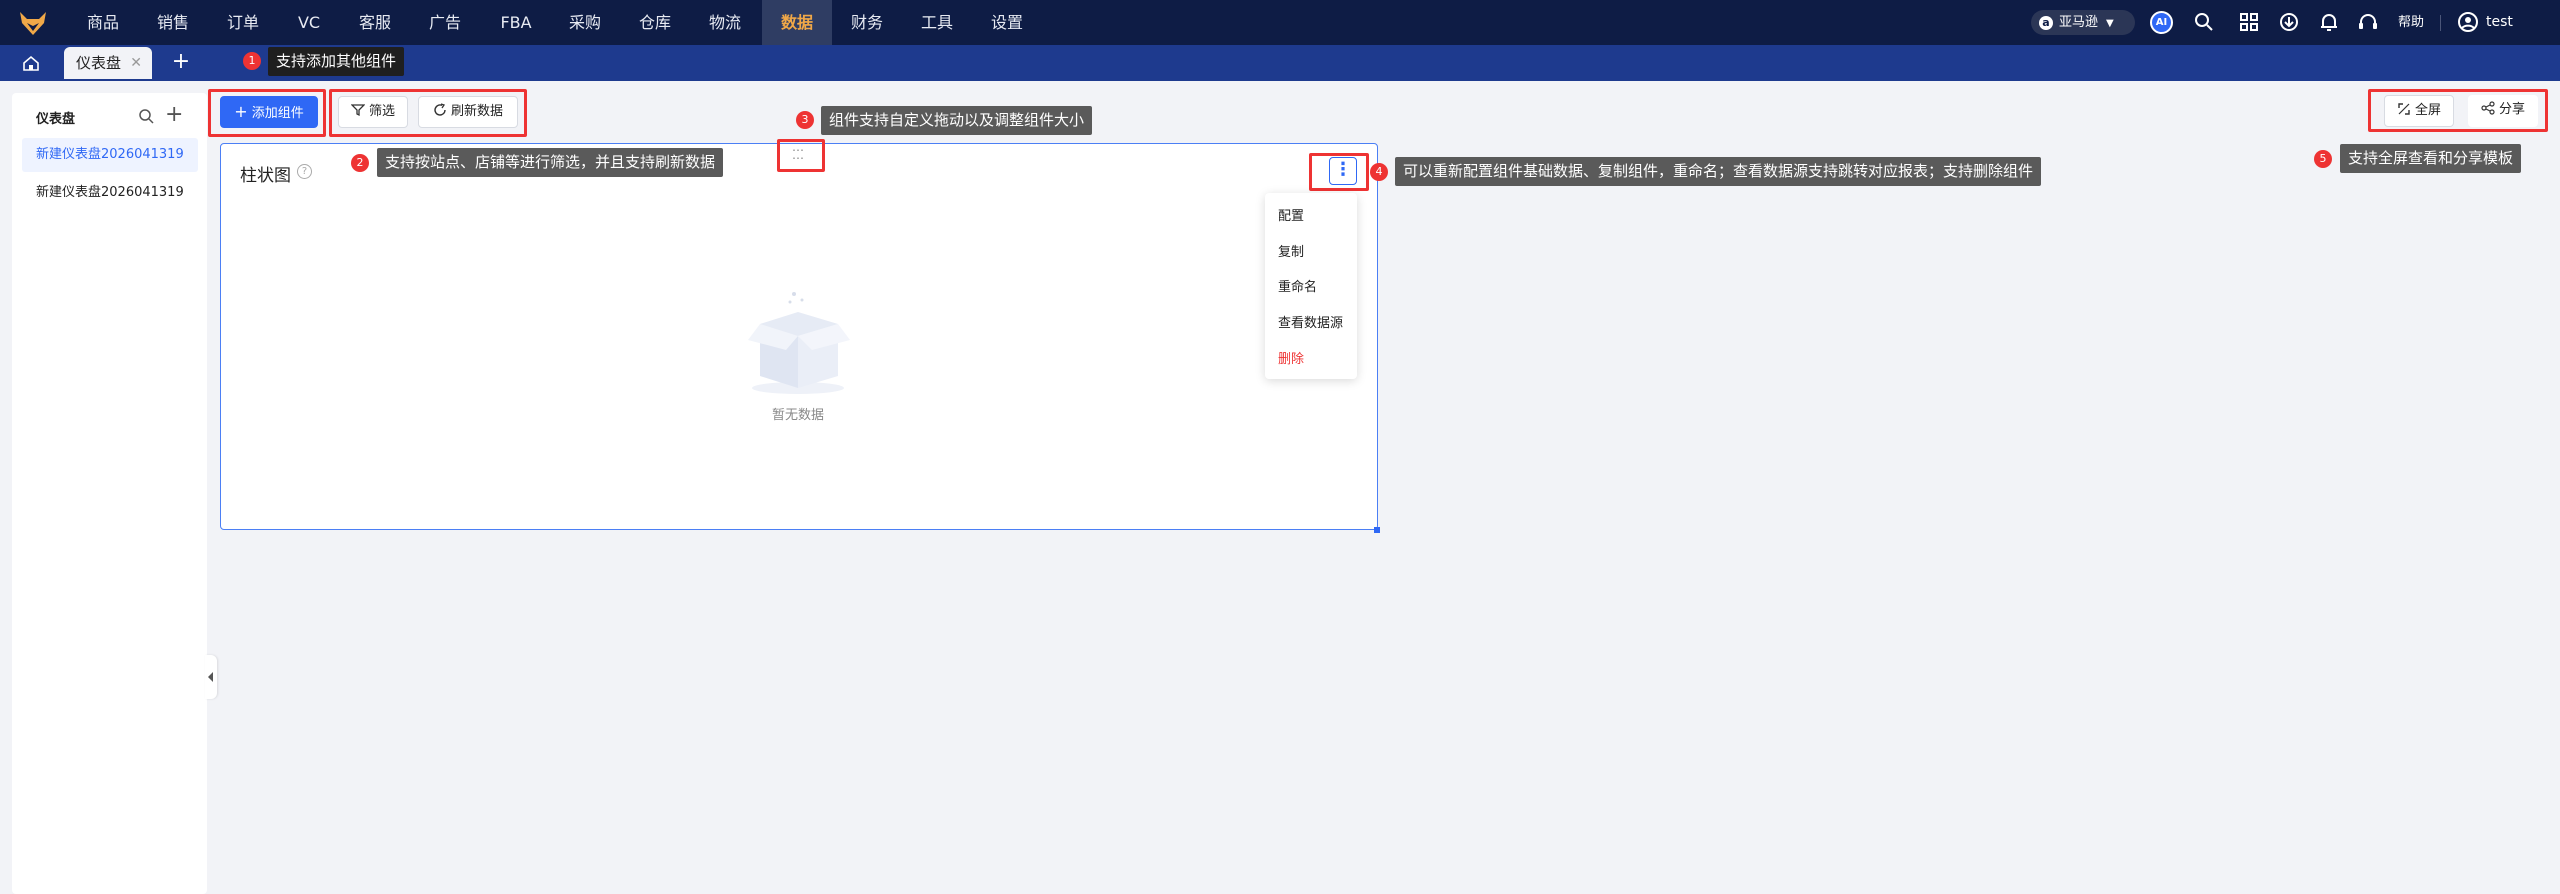 The height and width of the screenshot is (894, 2560). I want to click on nav-item-logistics: 物流, so click(725, 22).